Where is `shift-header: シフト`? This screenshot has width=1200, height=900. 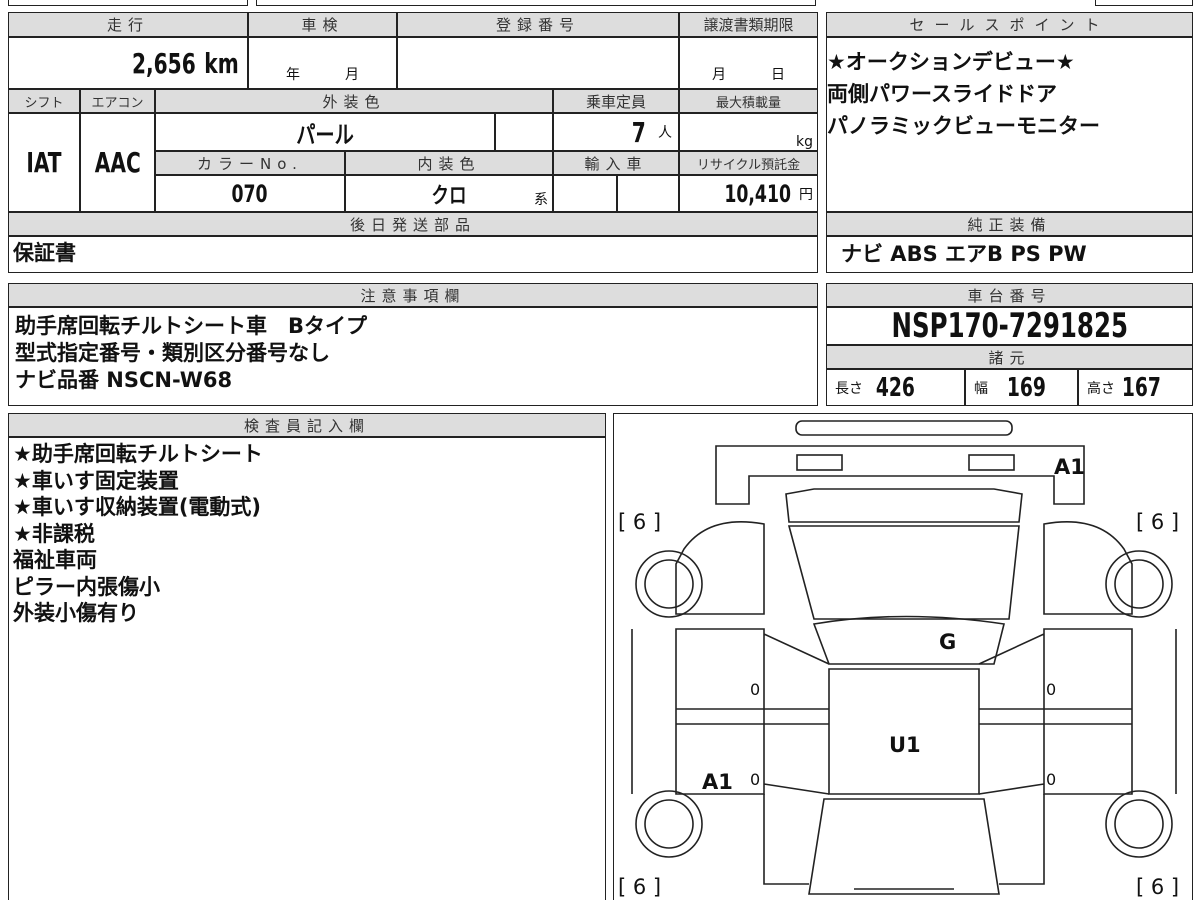 shift-header: シフト is located at coordinates (44, 101).